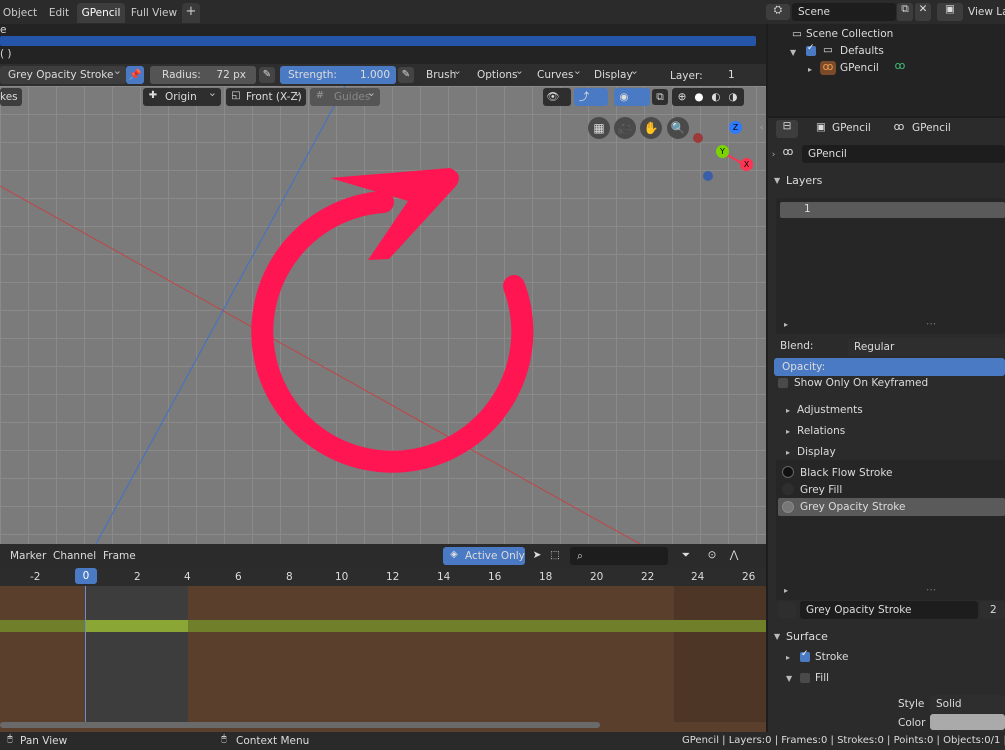 This screenshot has width=1005, height=750. What do you see at coordinates (967, 722) in the screenshot?
I see `color-swatch` at bounding box center [967, 722].